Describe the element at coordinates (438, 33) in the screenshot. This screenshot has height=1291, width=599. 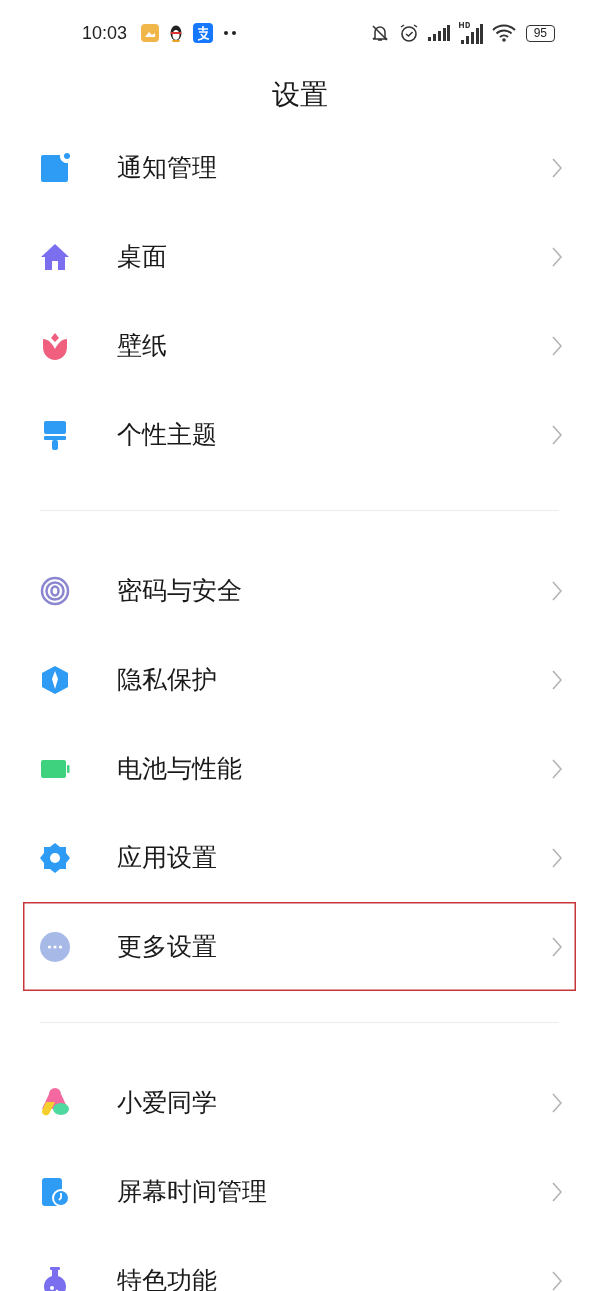
I see `signal-icon` at that location.